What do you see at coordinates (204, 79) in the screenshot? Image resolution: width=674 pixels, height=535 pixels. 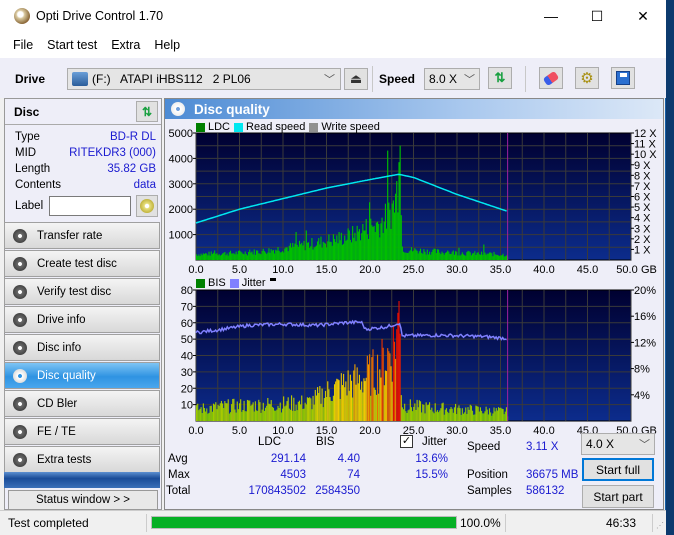 I see `drive-select: (F:) ATAPI iHBS112 2 PL06 ﹀` at bounding box center [204, 79].